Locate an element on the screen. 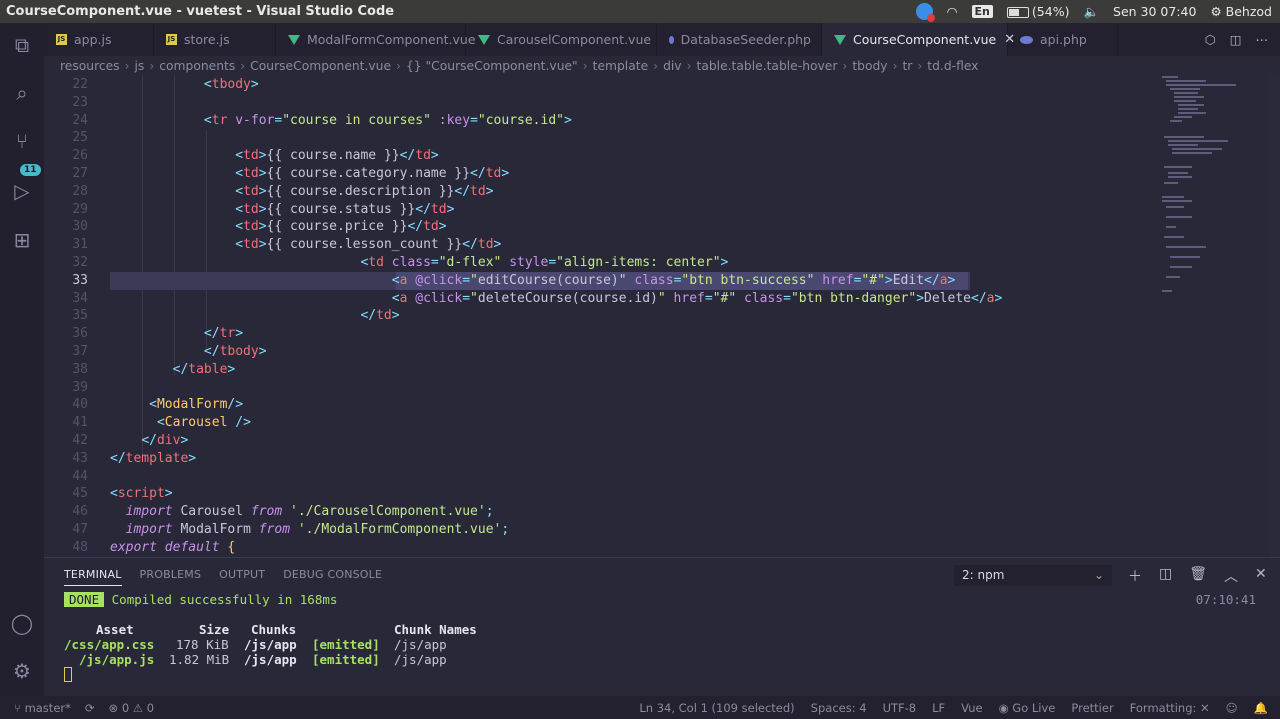 The width and height of the screenshot is (1280, 719). broadcast-icon: ◉ is located at coordinates (1003, 707).